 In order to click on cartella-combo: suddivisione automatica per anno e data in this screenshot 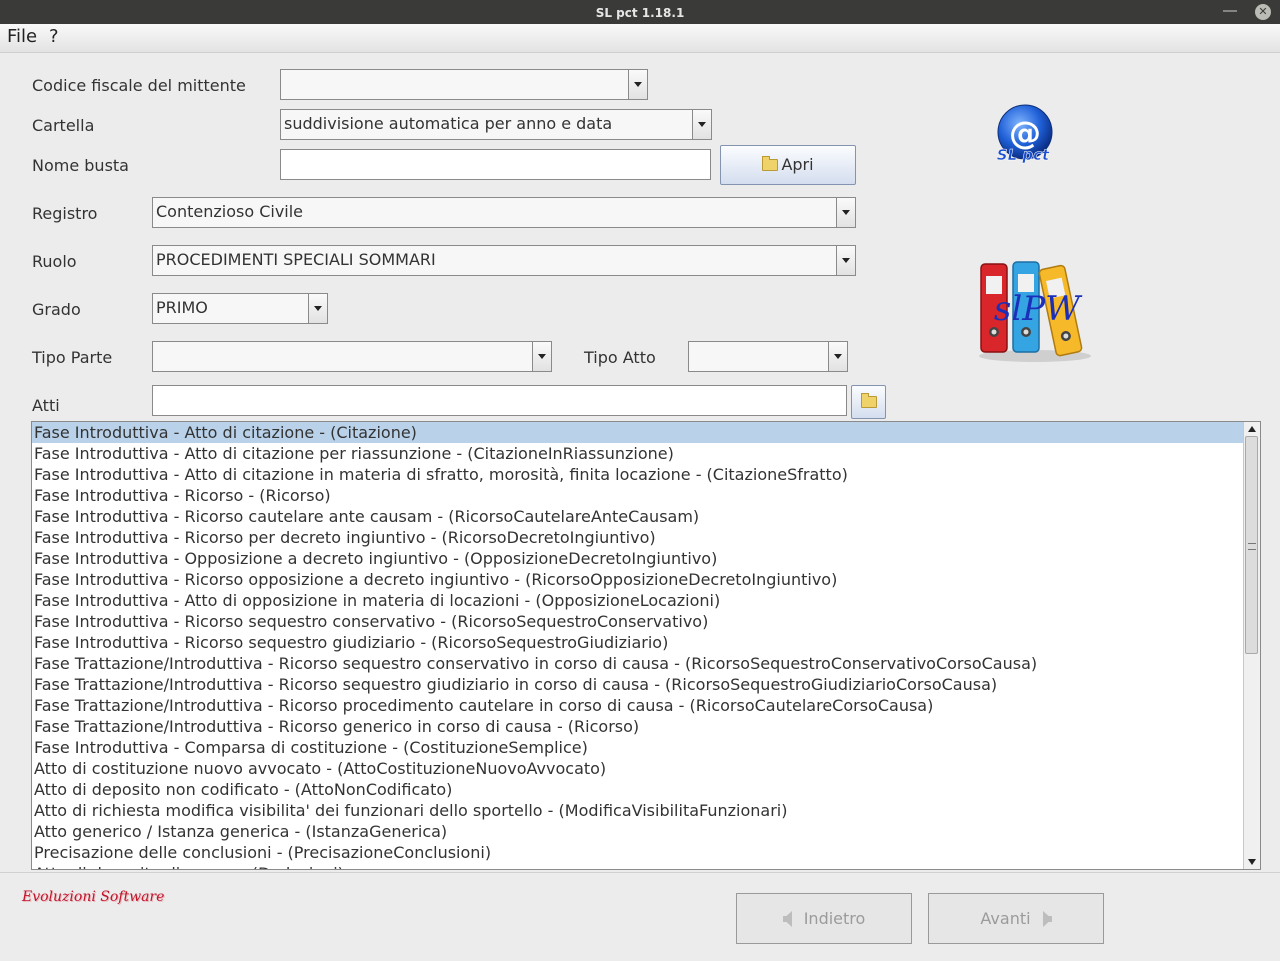, I will do `click(496, 124)`.